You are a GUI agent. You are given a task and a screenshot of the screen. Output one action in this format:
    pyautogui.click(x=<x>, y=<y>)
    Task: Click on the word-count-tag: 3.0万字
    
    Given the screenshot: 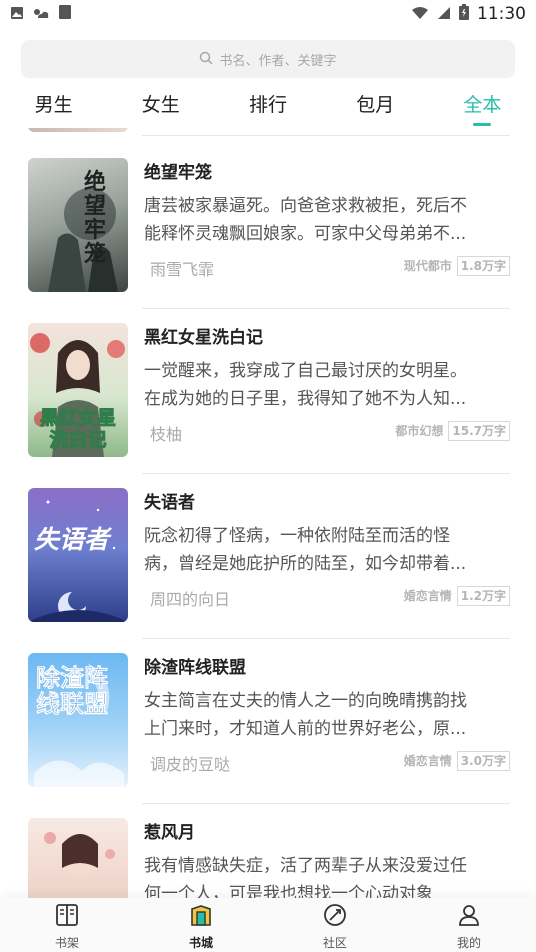 What is the action you would take?
    pyautogui.click(x=483, y=761)
    